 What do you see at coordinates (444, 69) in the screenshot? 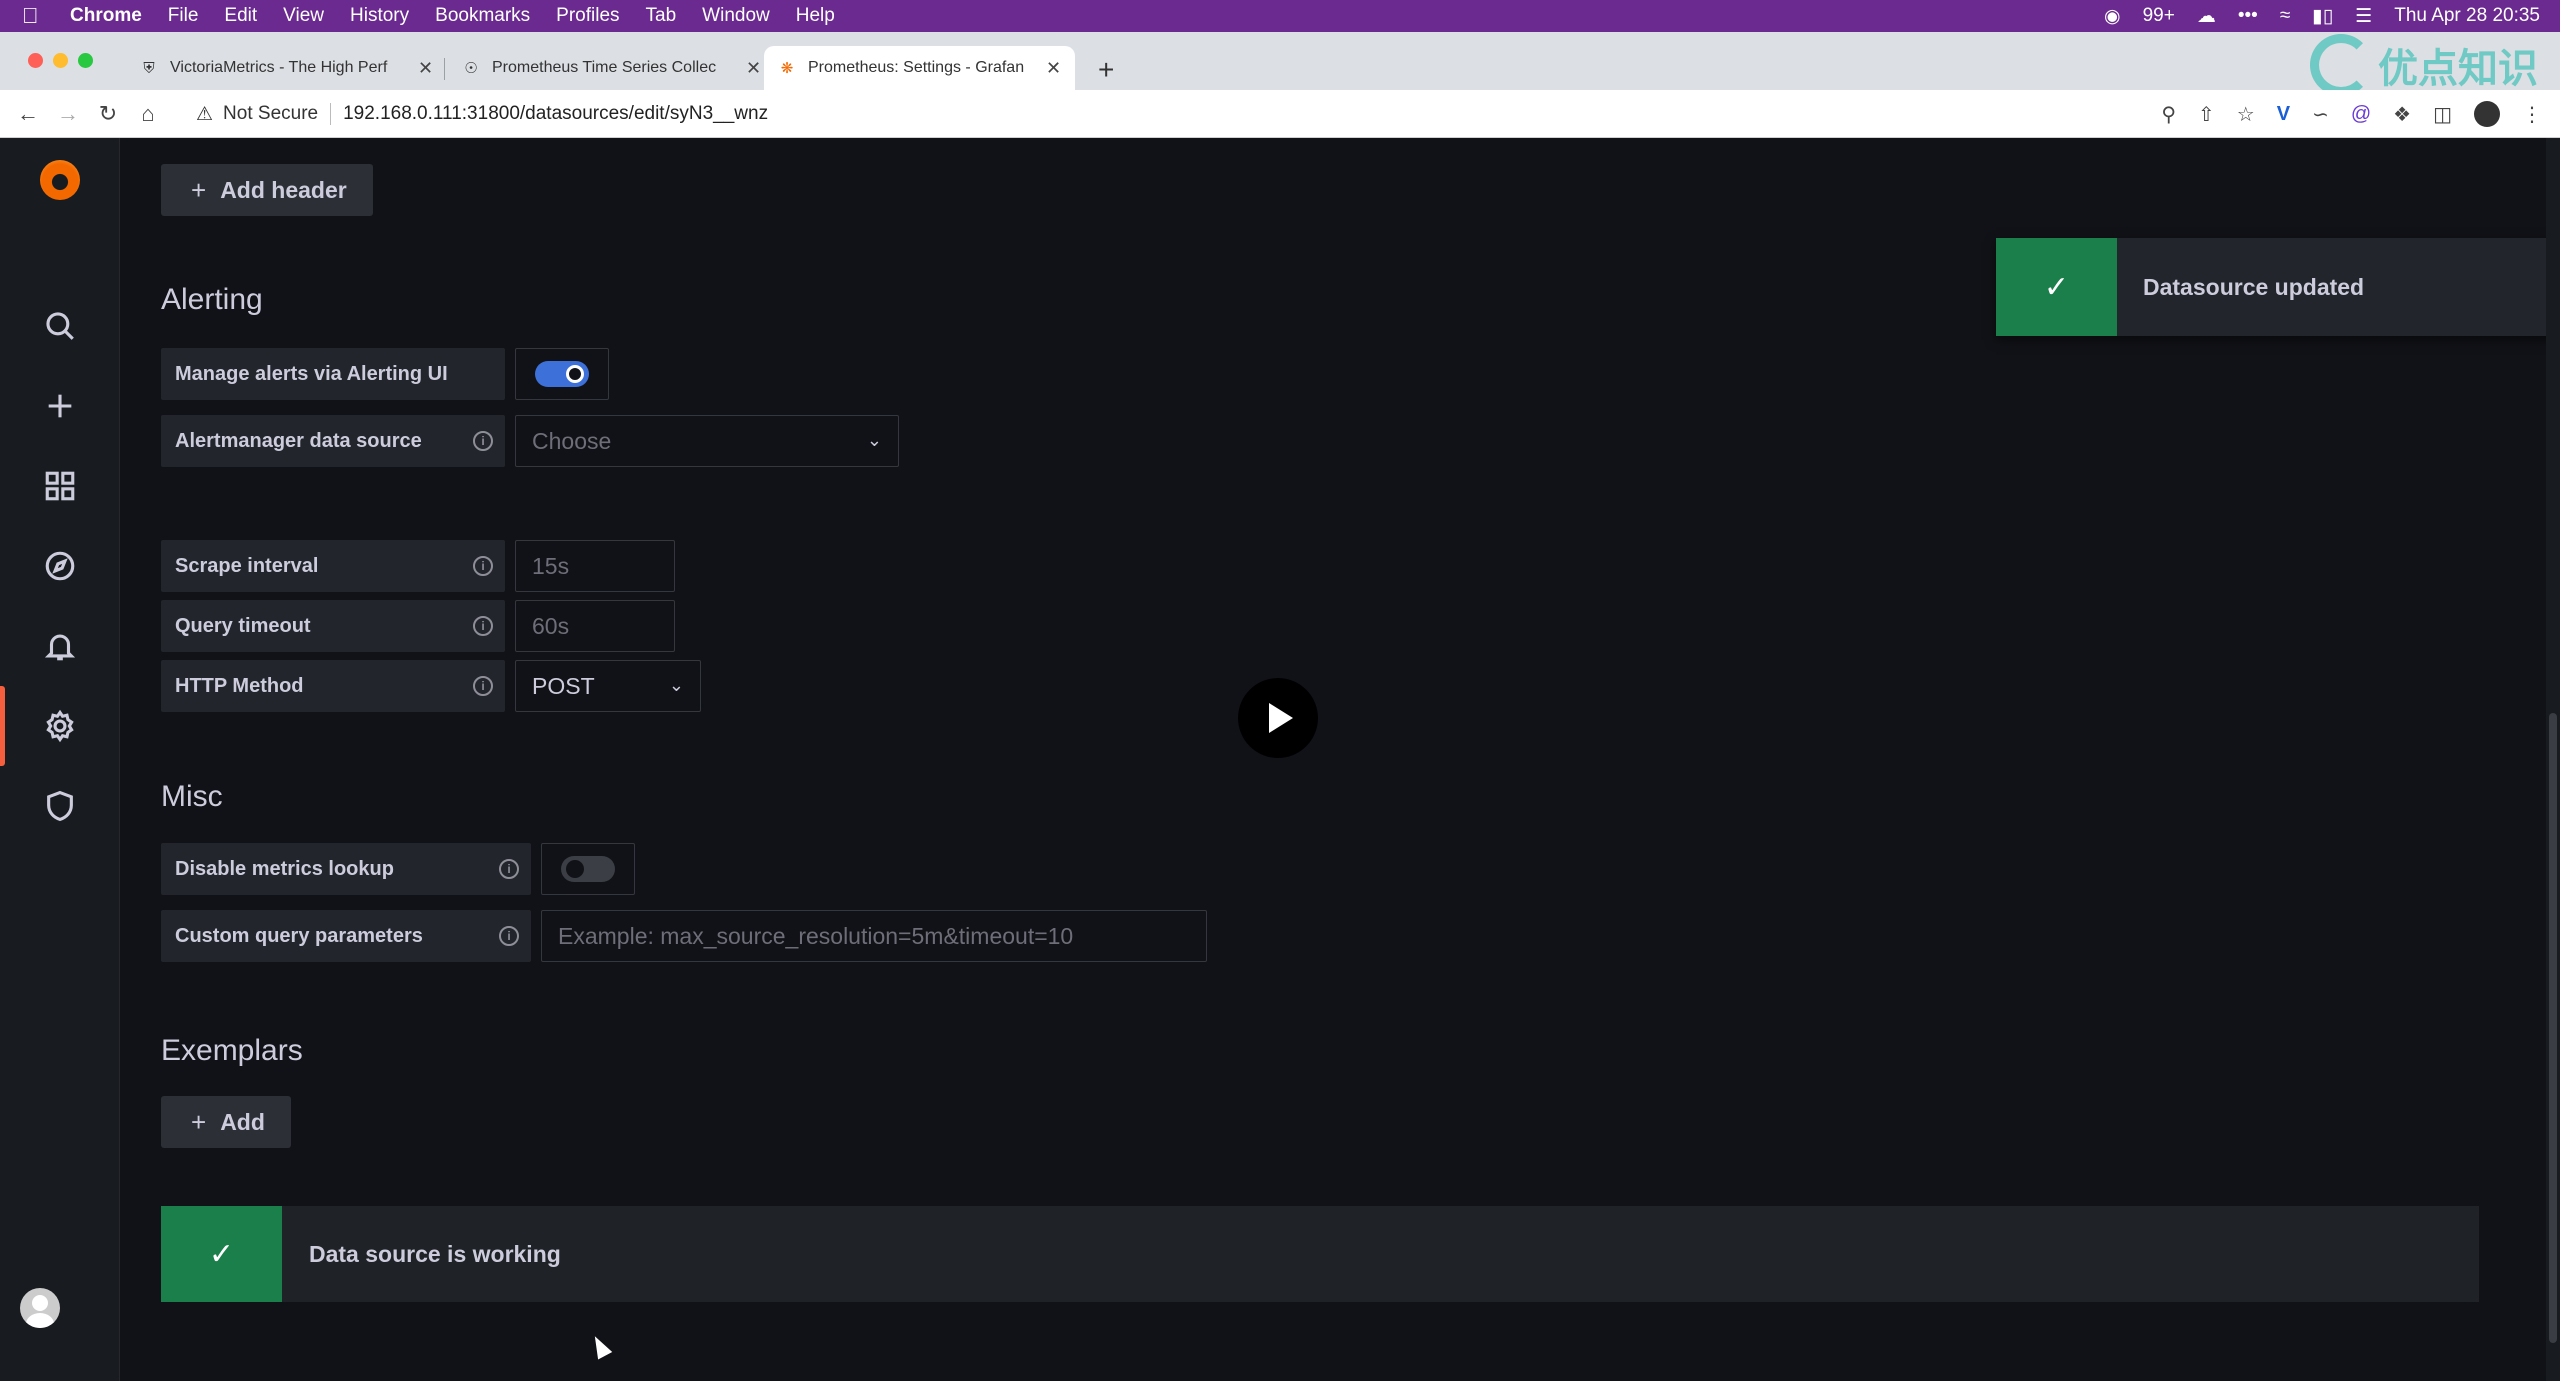
I see `tab-separator` at bounding box center [444, 69].